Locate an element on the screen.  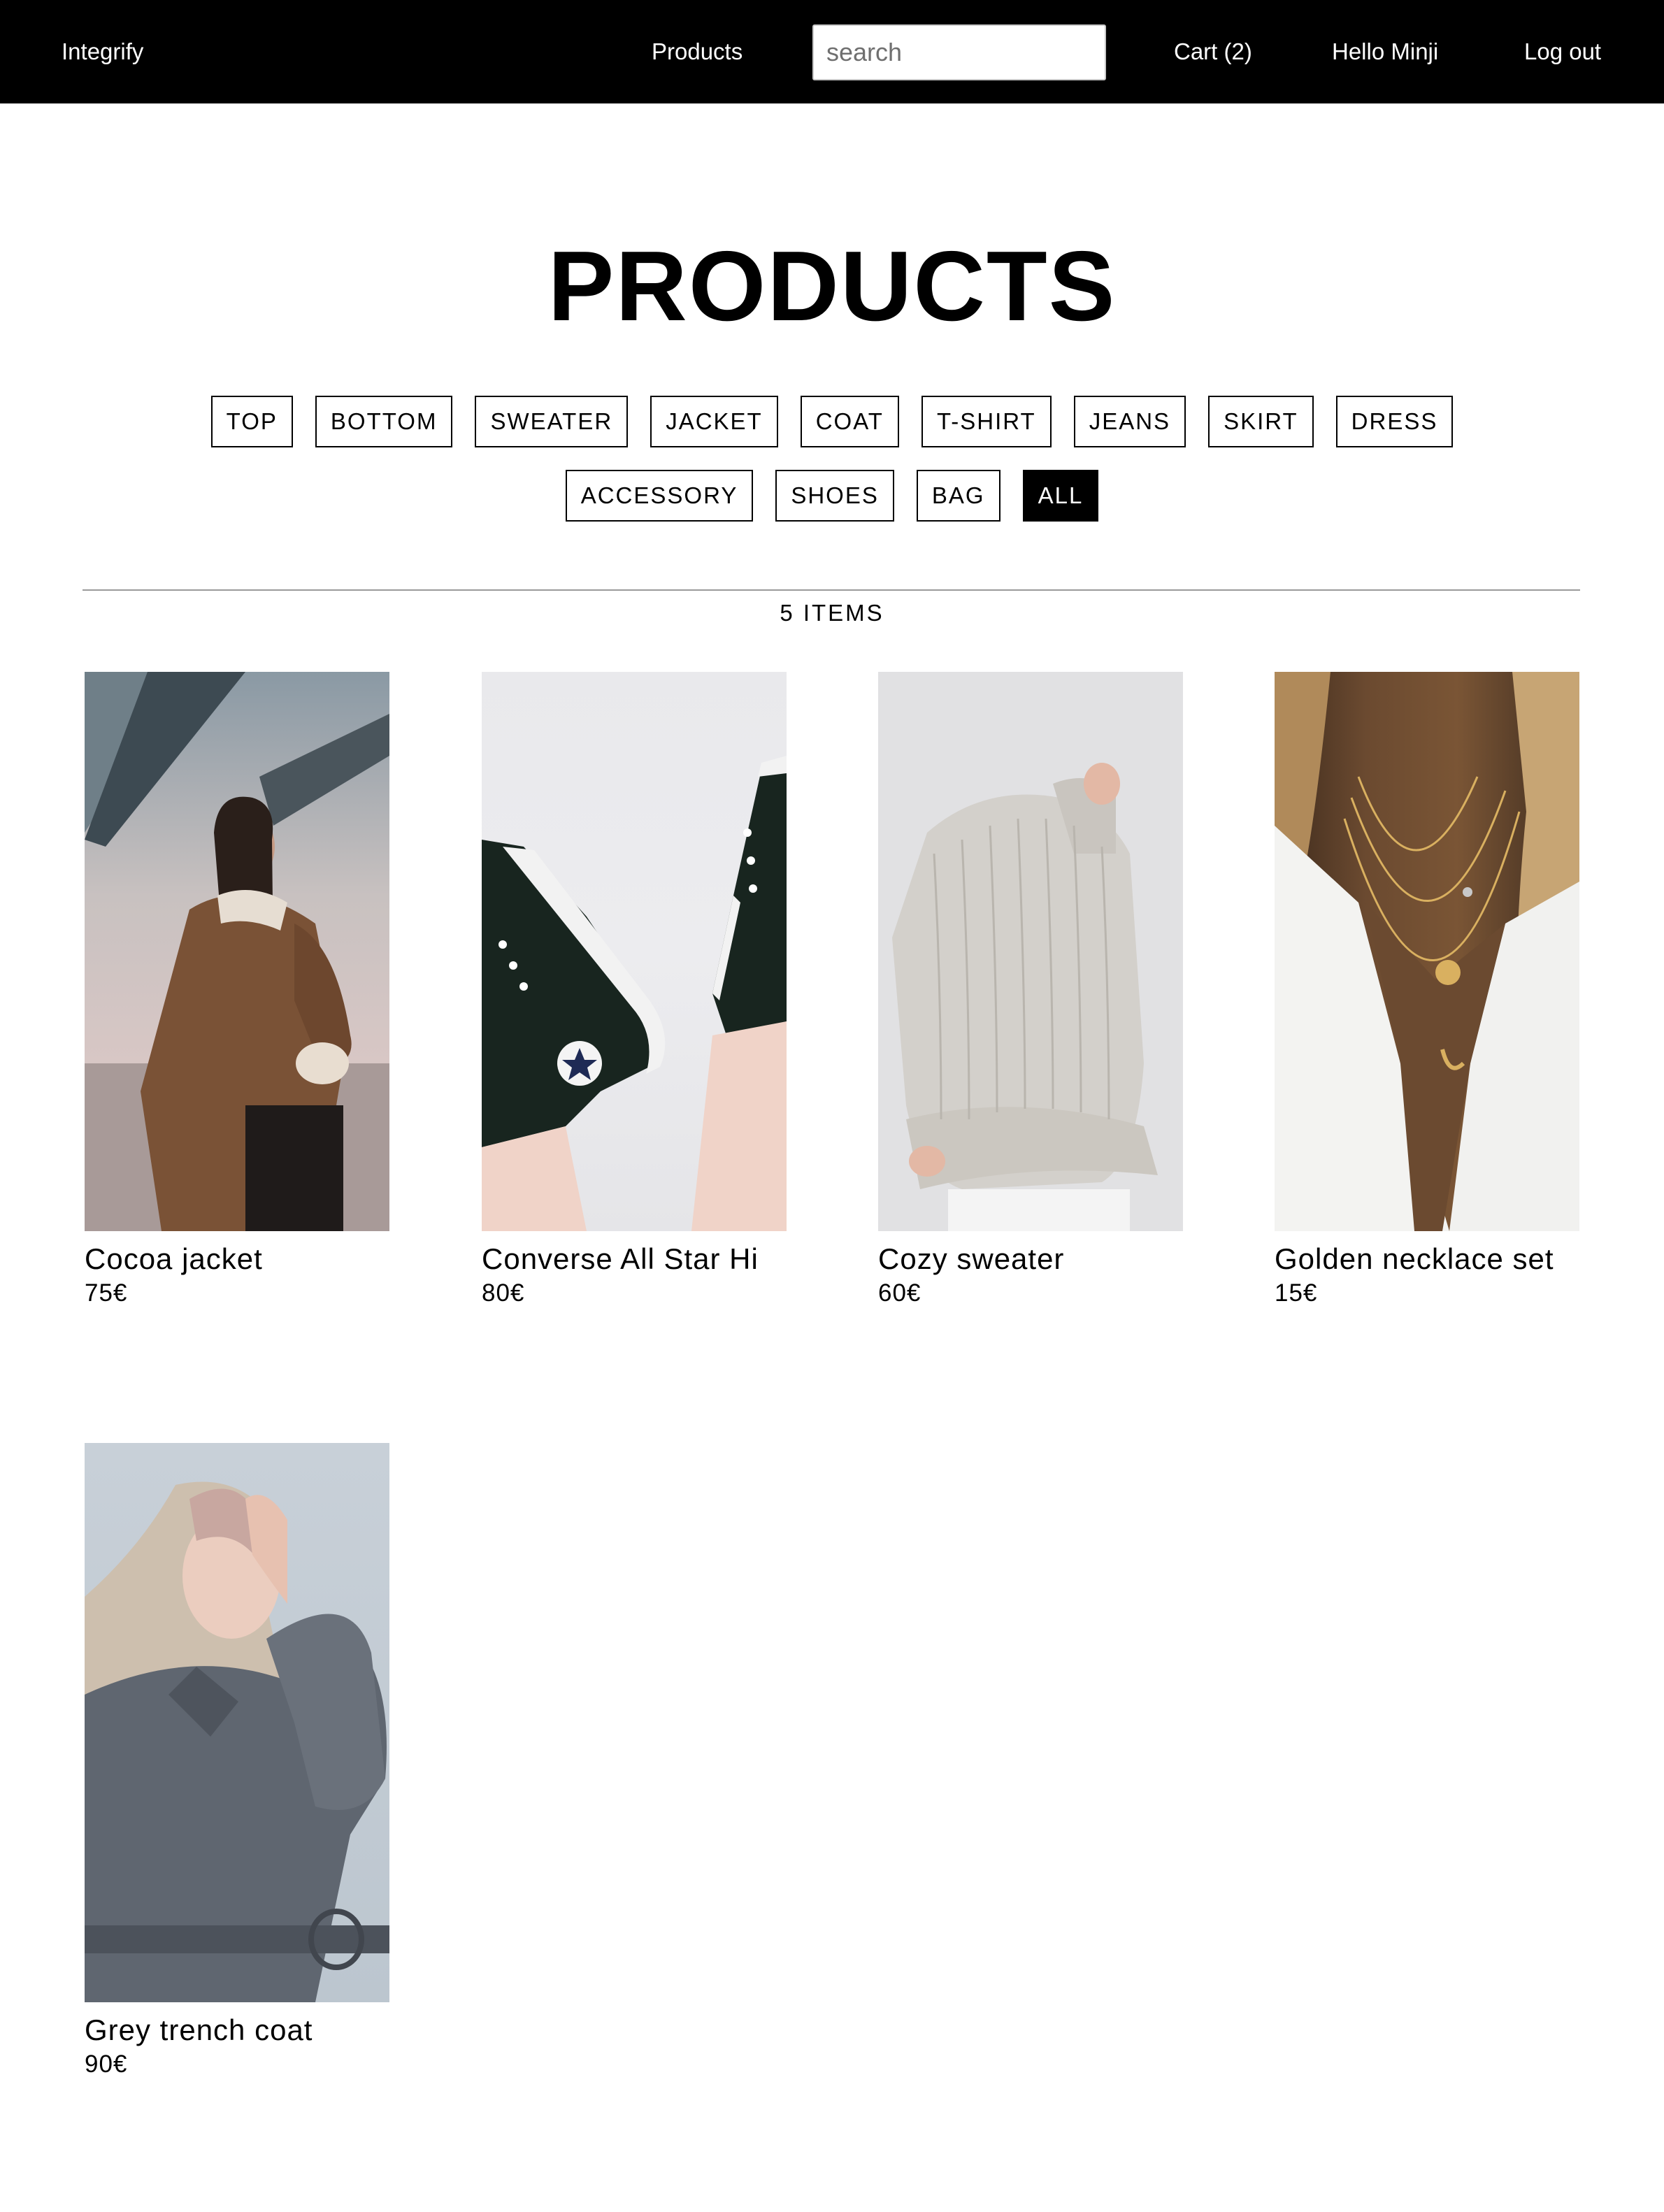
search-input is located at coordinates (959, 52).